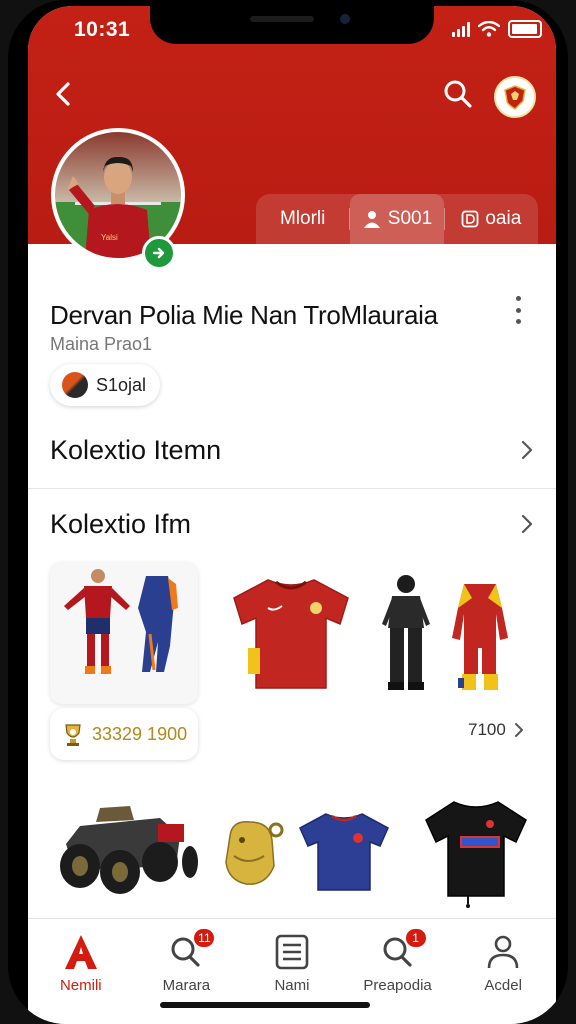 The image size is (576, 1024). I want to click on nav-item-nemili: Nemili, so click(81, 971).